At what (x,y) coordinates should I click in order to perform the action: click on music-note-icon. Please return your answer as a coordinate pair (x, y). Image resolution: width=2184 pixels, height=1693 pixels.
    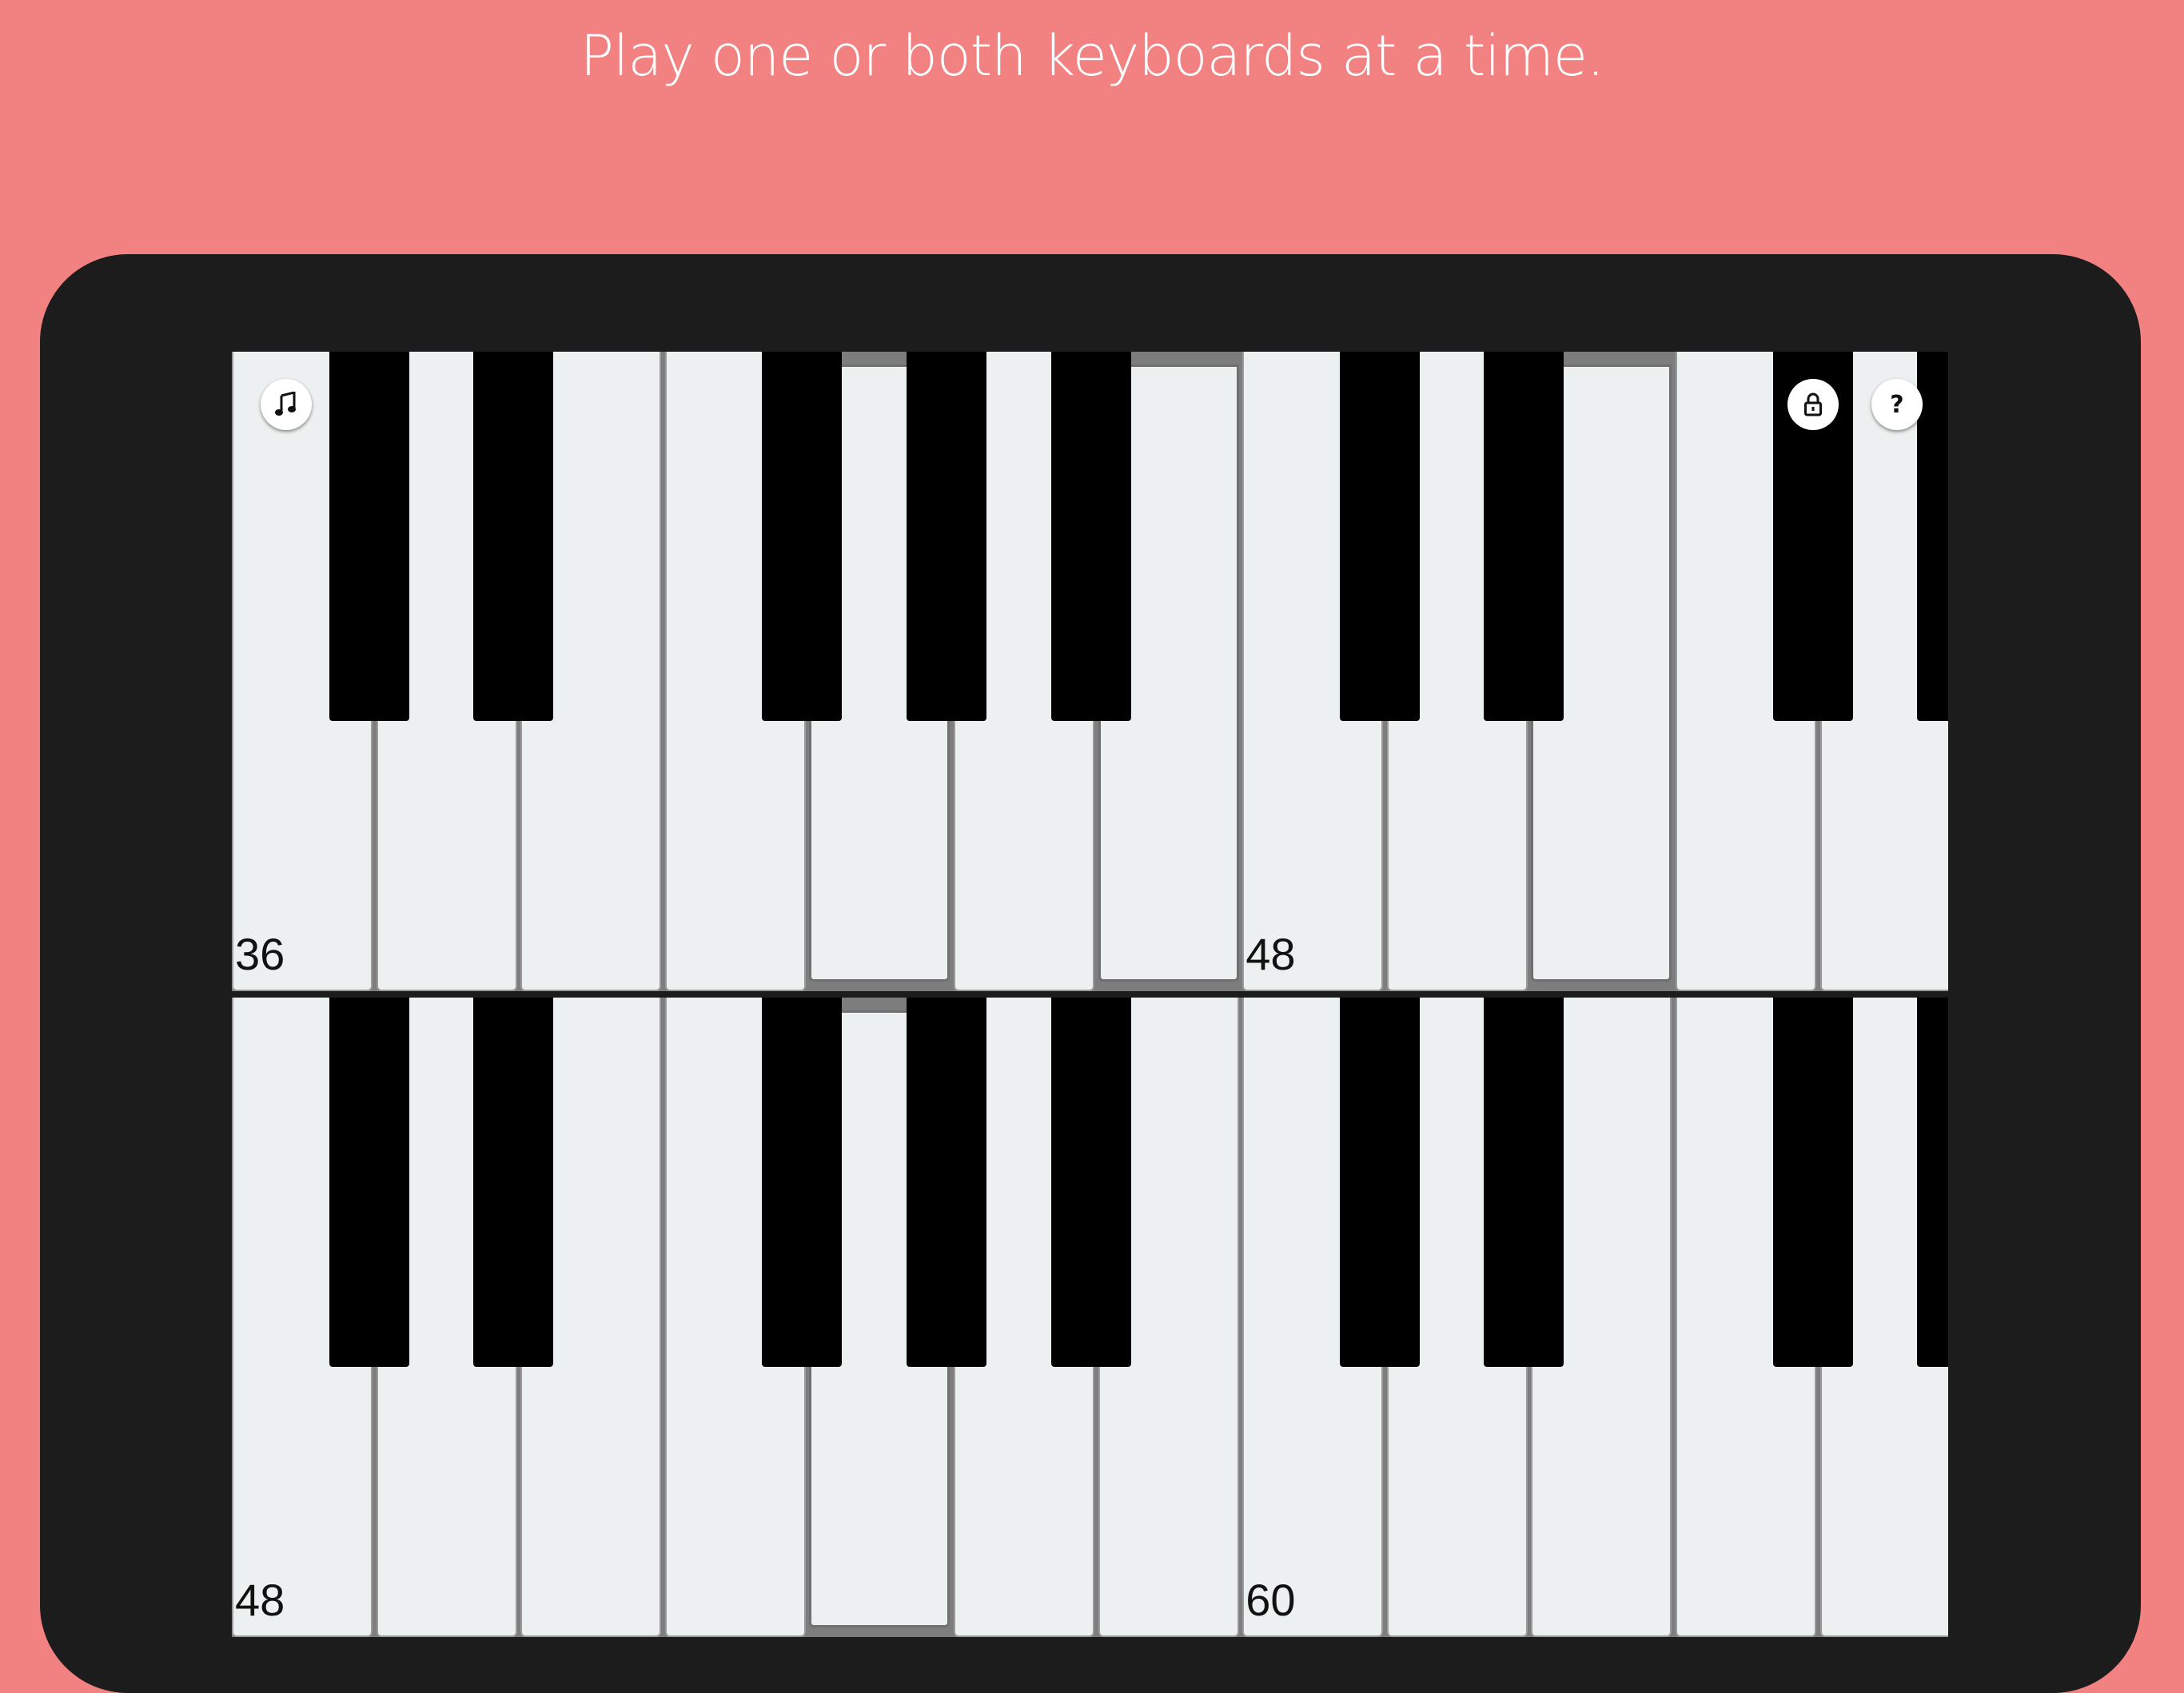
    Looking at the image, I should click on (285, 404).